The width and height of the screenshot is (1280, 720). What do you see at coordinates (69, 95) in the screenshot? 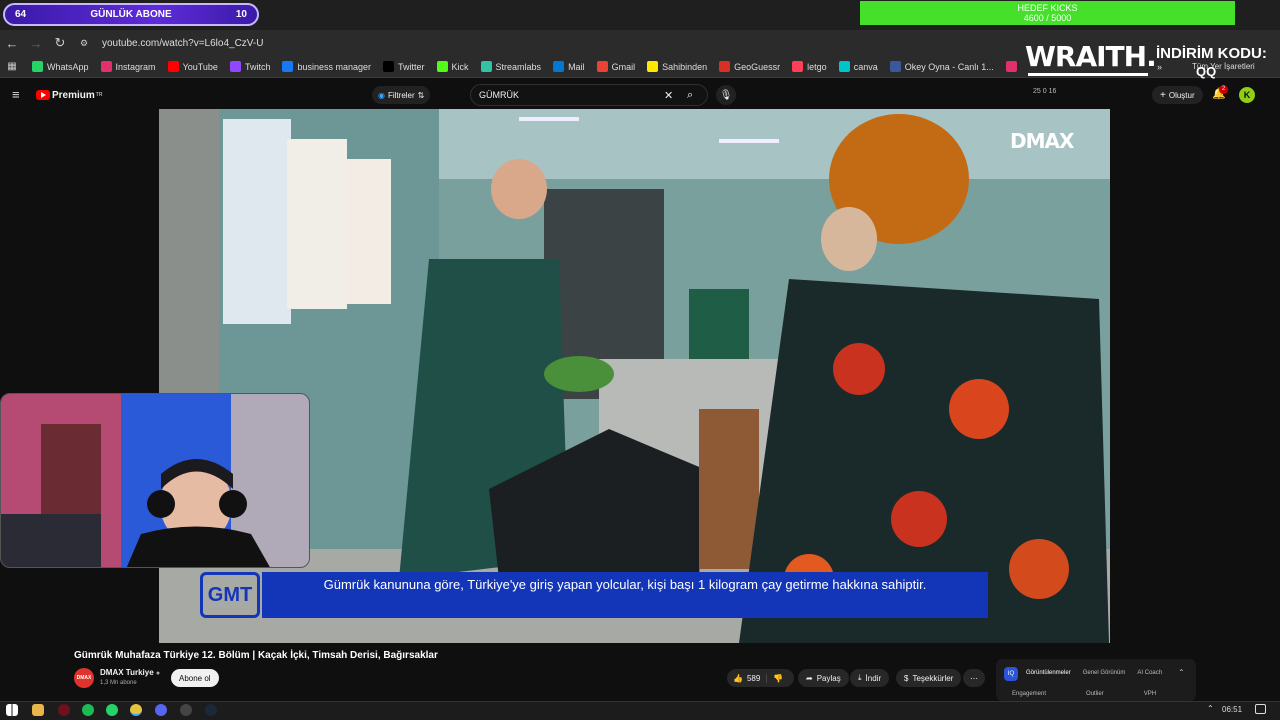
I see `youtube-logo: Premium TR` at bounding box center [69, 95].